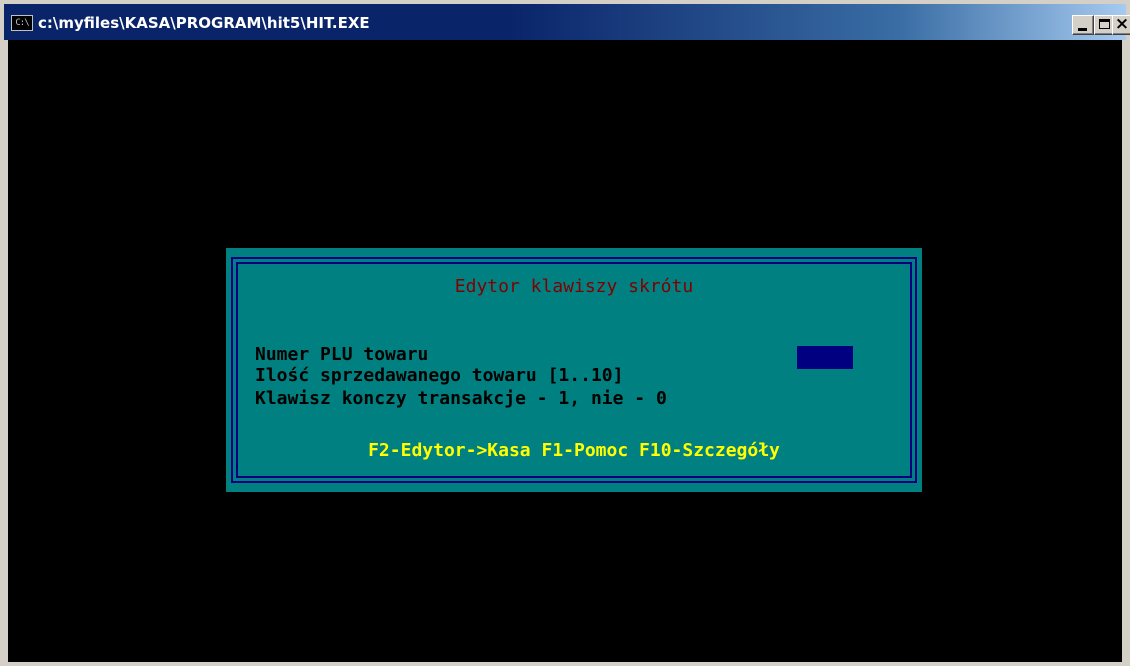  Describe the element at coordinates (825, 357) in the screenshot. I see `plu-number-input` at that location.